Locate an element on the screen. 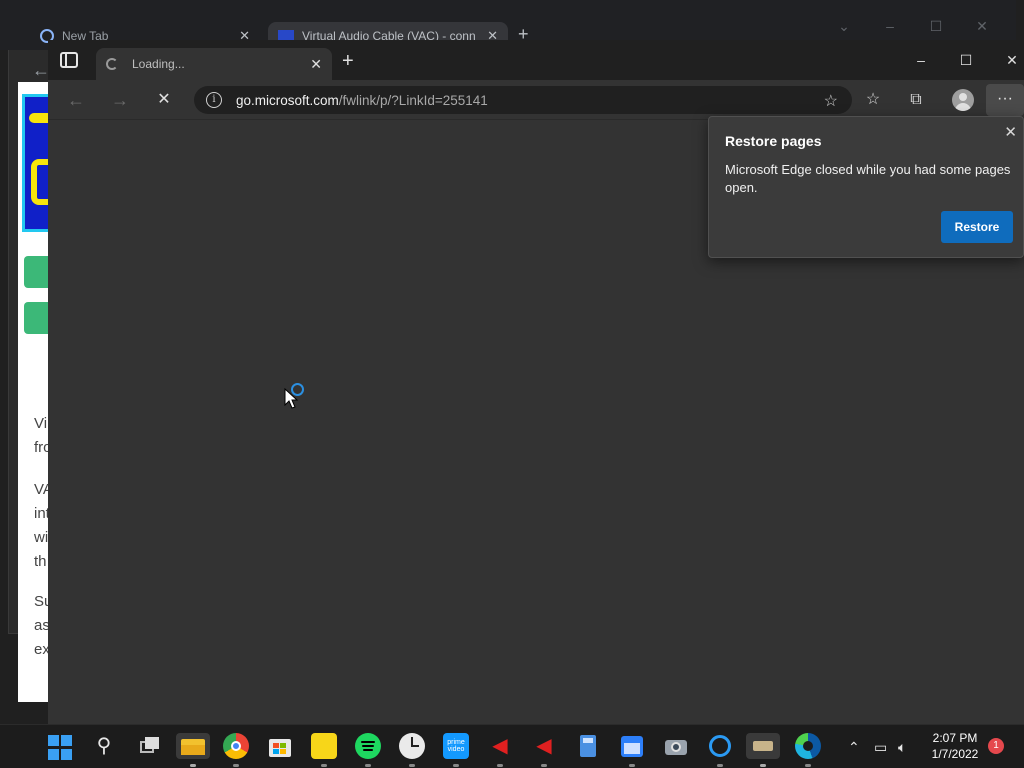 This screenshot has height=768, width=1024. start-icon is located at coordinates (61, 748).